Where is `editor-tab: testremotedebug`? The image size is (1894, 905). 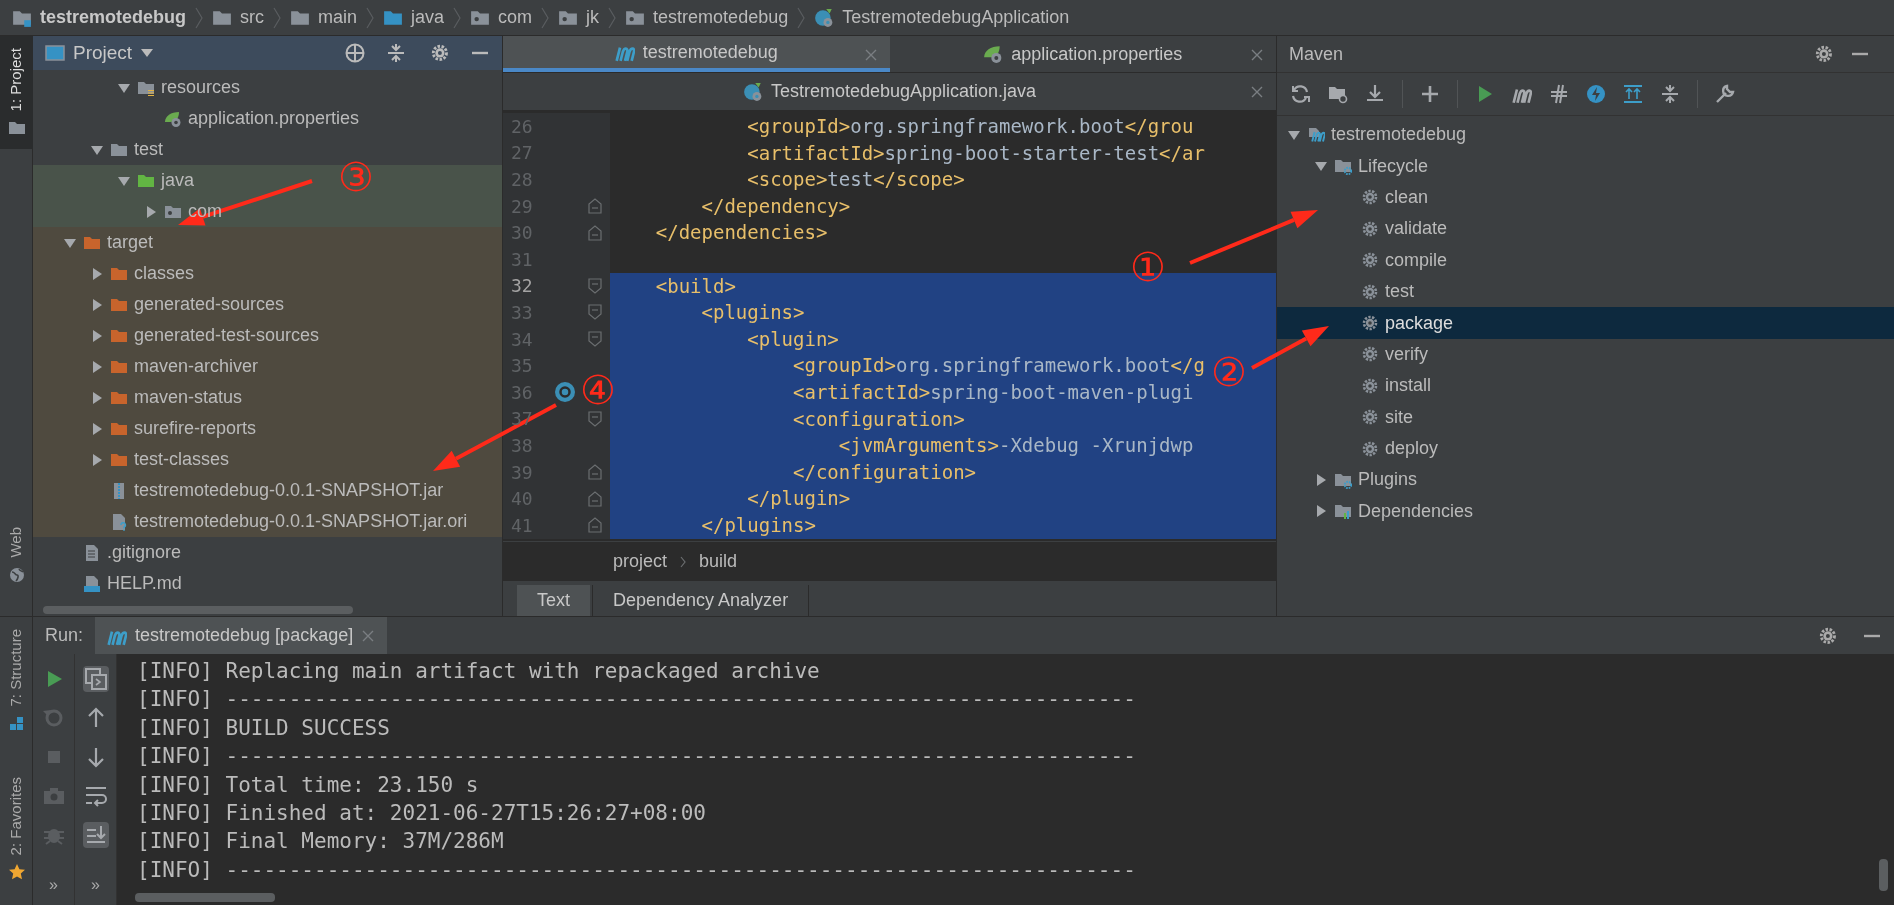 editor-tab: testremotedebug is located at coordinates (696, 54).